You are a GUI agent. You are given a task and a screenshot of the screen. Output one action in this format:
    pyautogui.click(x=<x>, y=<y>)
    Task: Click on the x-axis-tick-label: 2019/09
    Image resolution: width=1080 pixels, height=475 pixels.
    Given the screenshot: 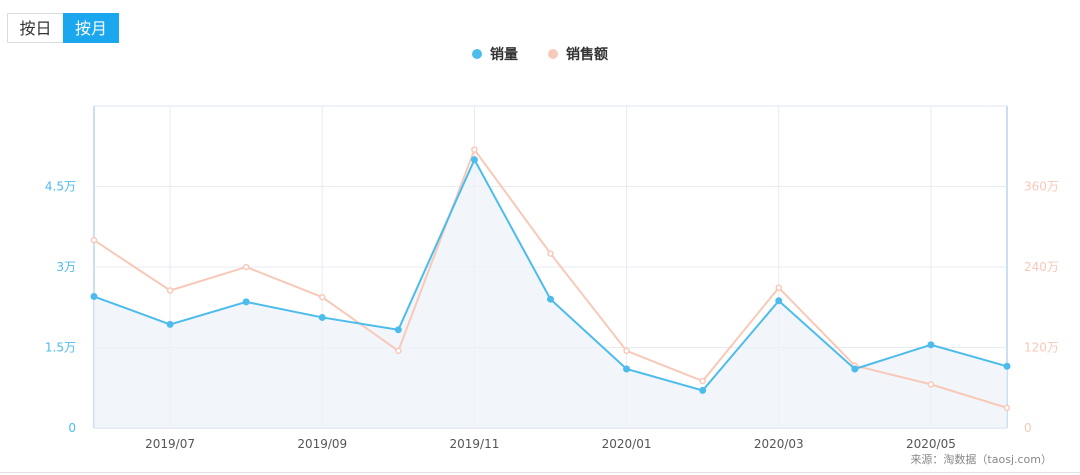 What is the action you would take?
    pyautogui.click(x=322, y=444)
    